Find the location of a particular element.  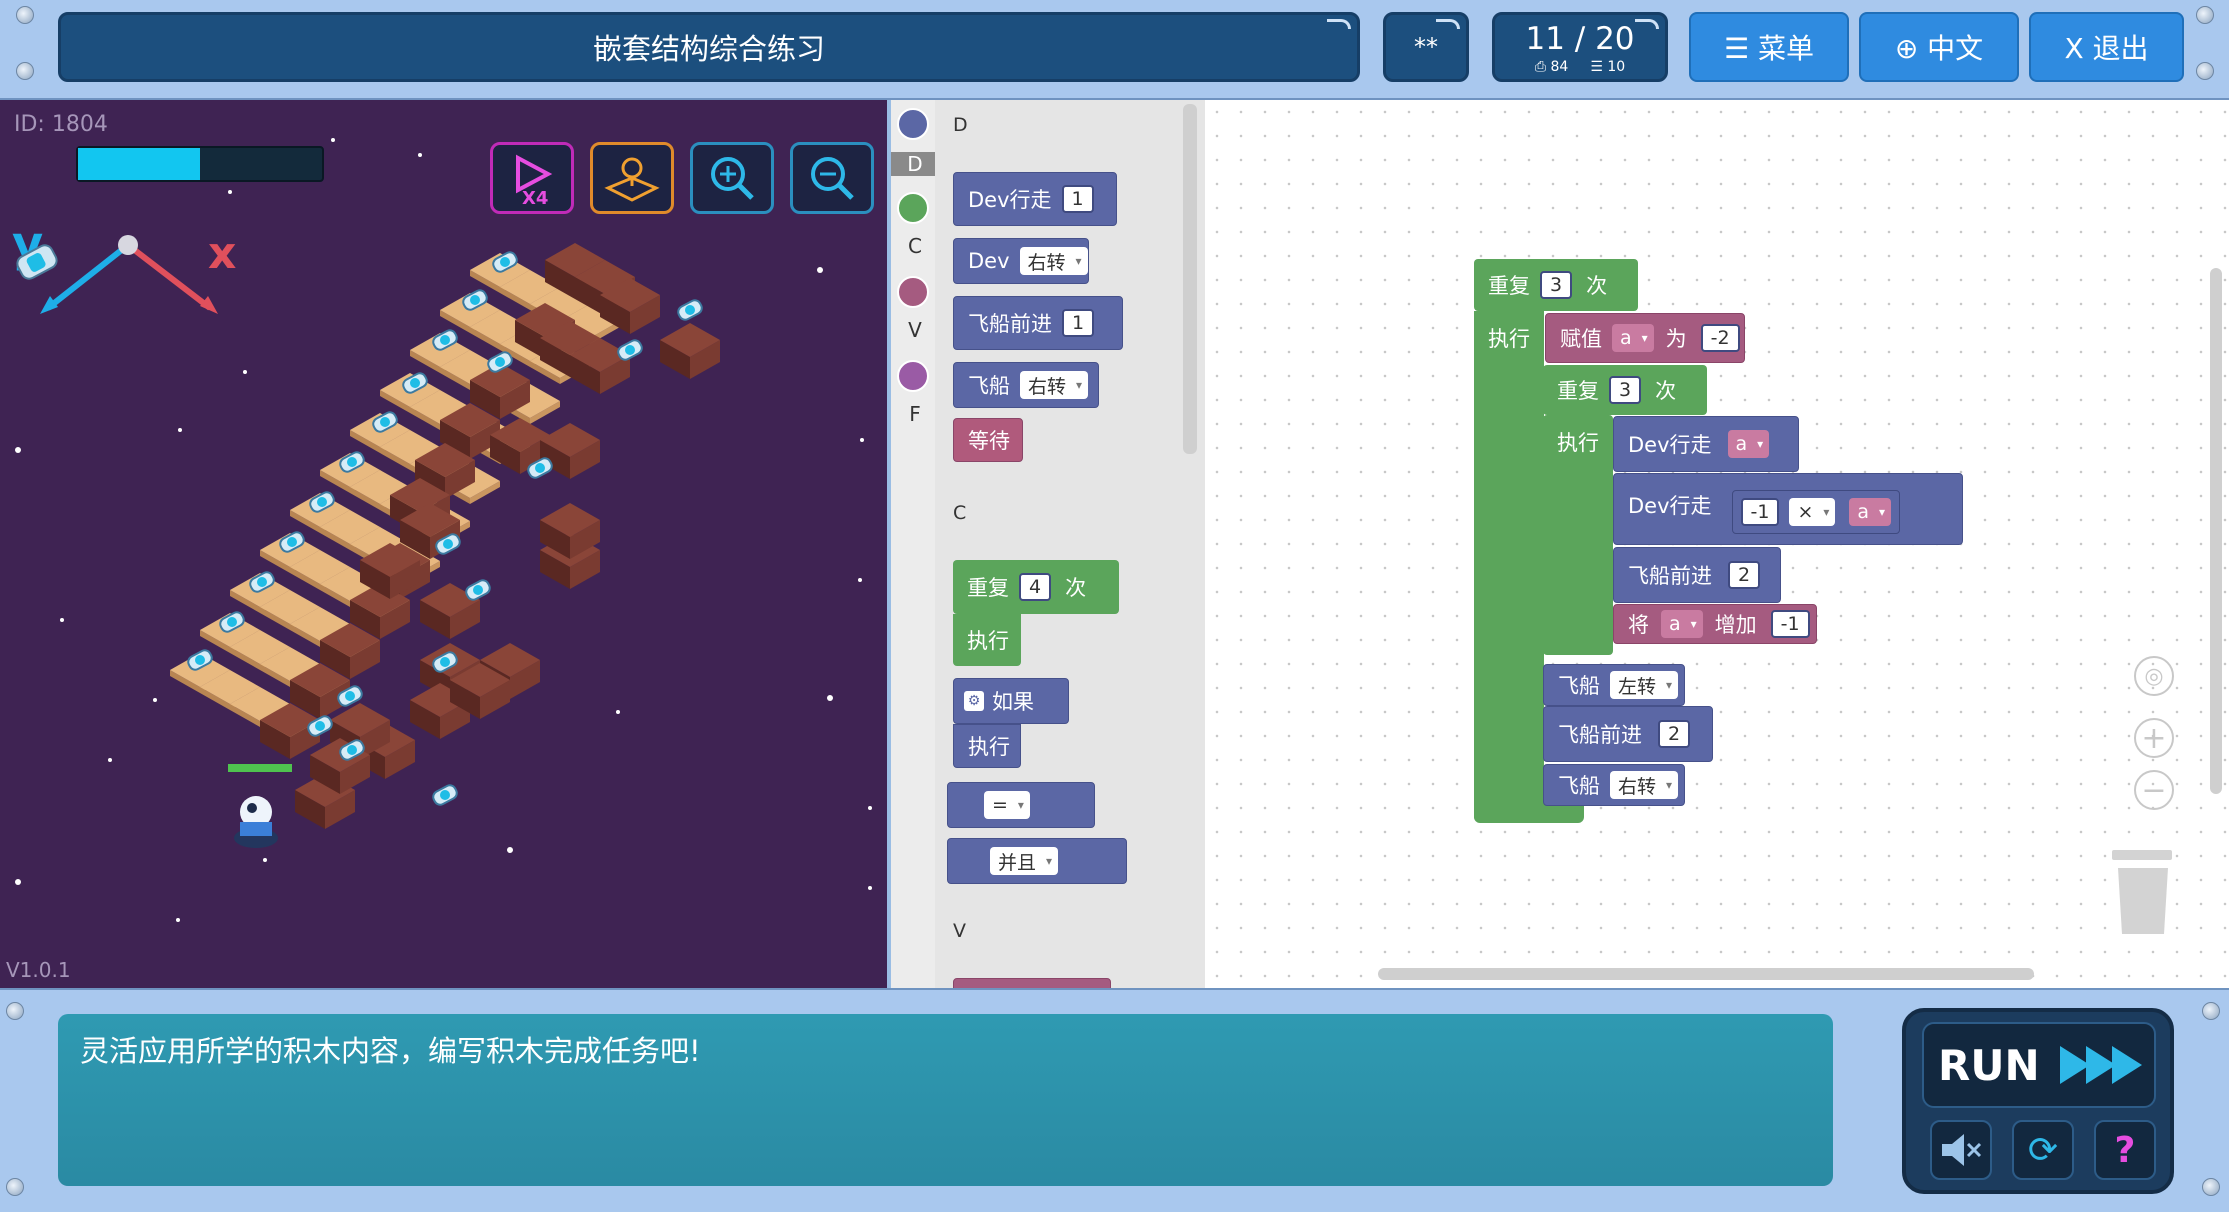

mute-button is located at coordinates (1961, 1150).